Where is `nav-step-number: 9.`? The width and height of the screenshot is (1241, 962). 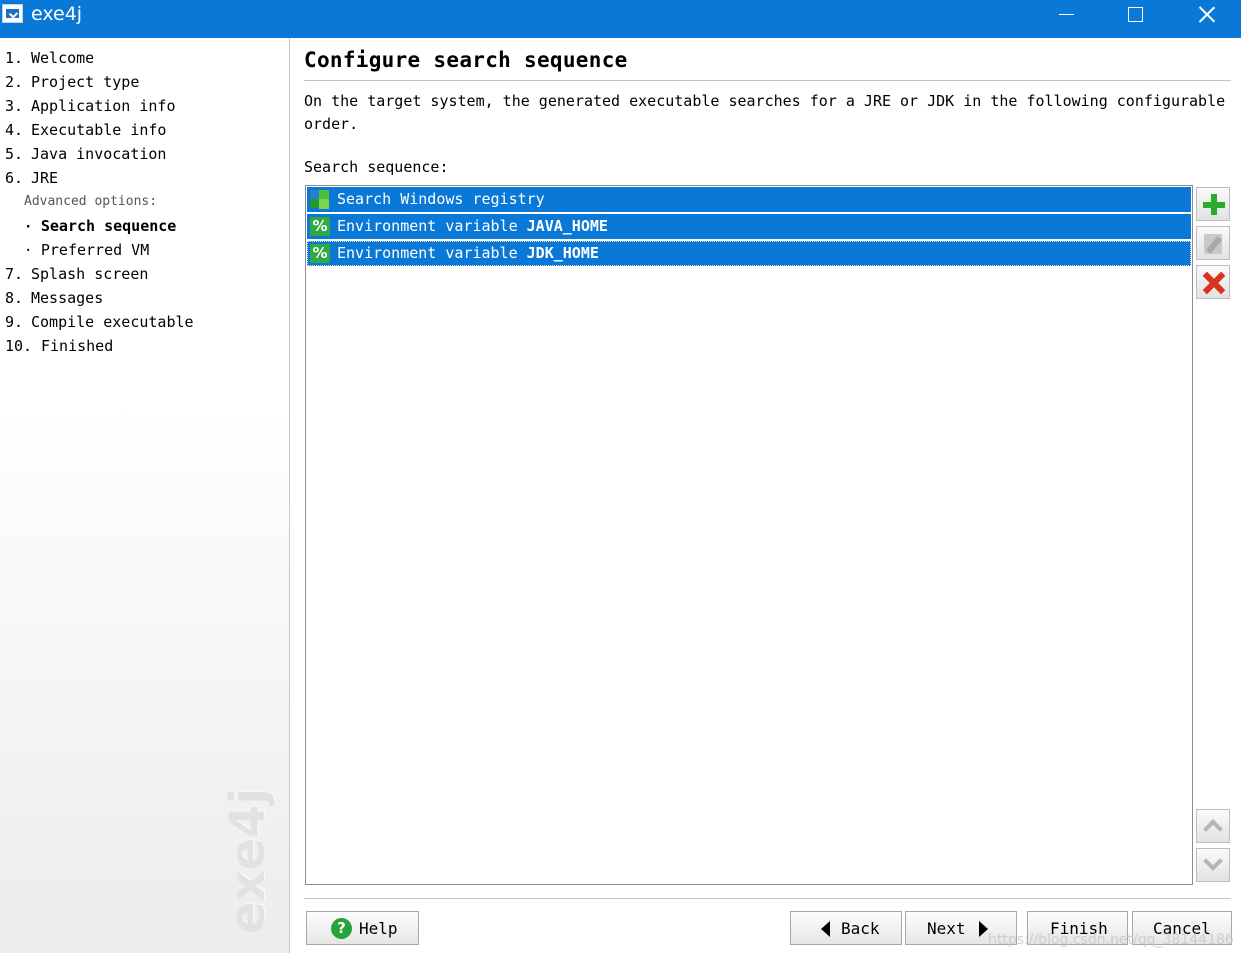 nav-step-number: 9. is located at coordinates (14, 322).